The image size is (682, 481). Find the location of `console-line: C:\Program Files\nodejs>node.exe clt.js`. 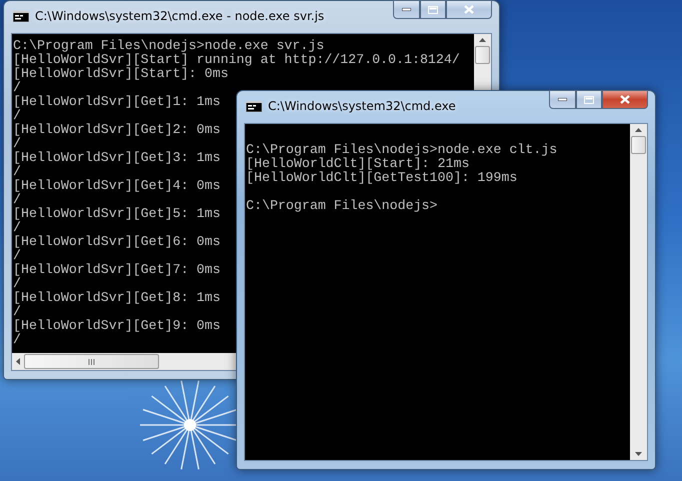

console-line: C:\Program Files\nodejs>node.exe clt.js is located at coordinates (402, 149).